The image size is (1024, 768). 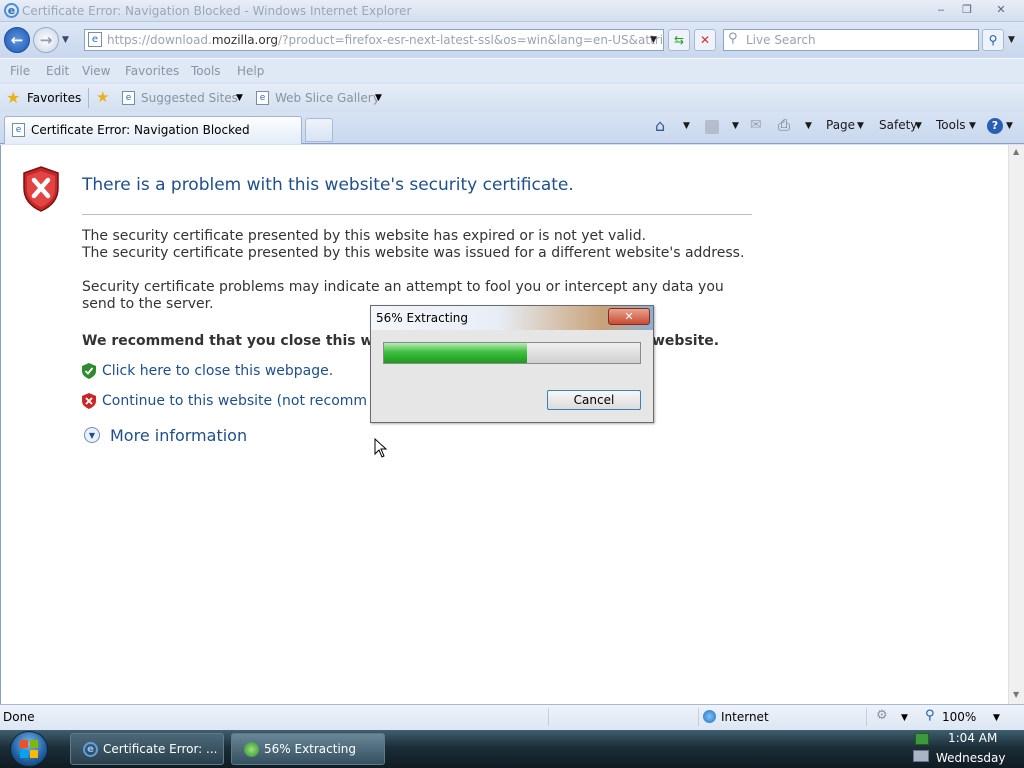 I want to click on dialog-title: 56% Extracting, so click(x=422, y=318).